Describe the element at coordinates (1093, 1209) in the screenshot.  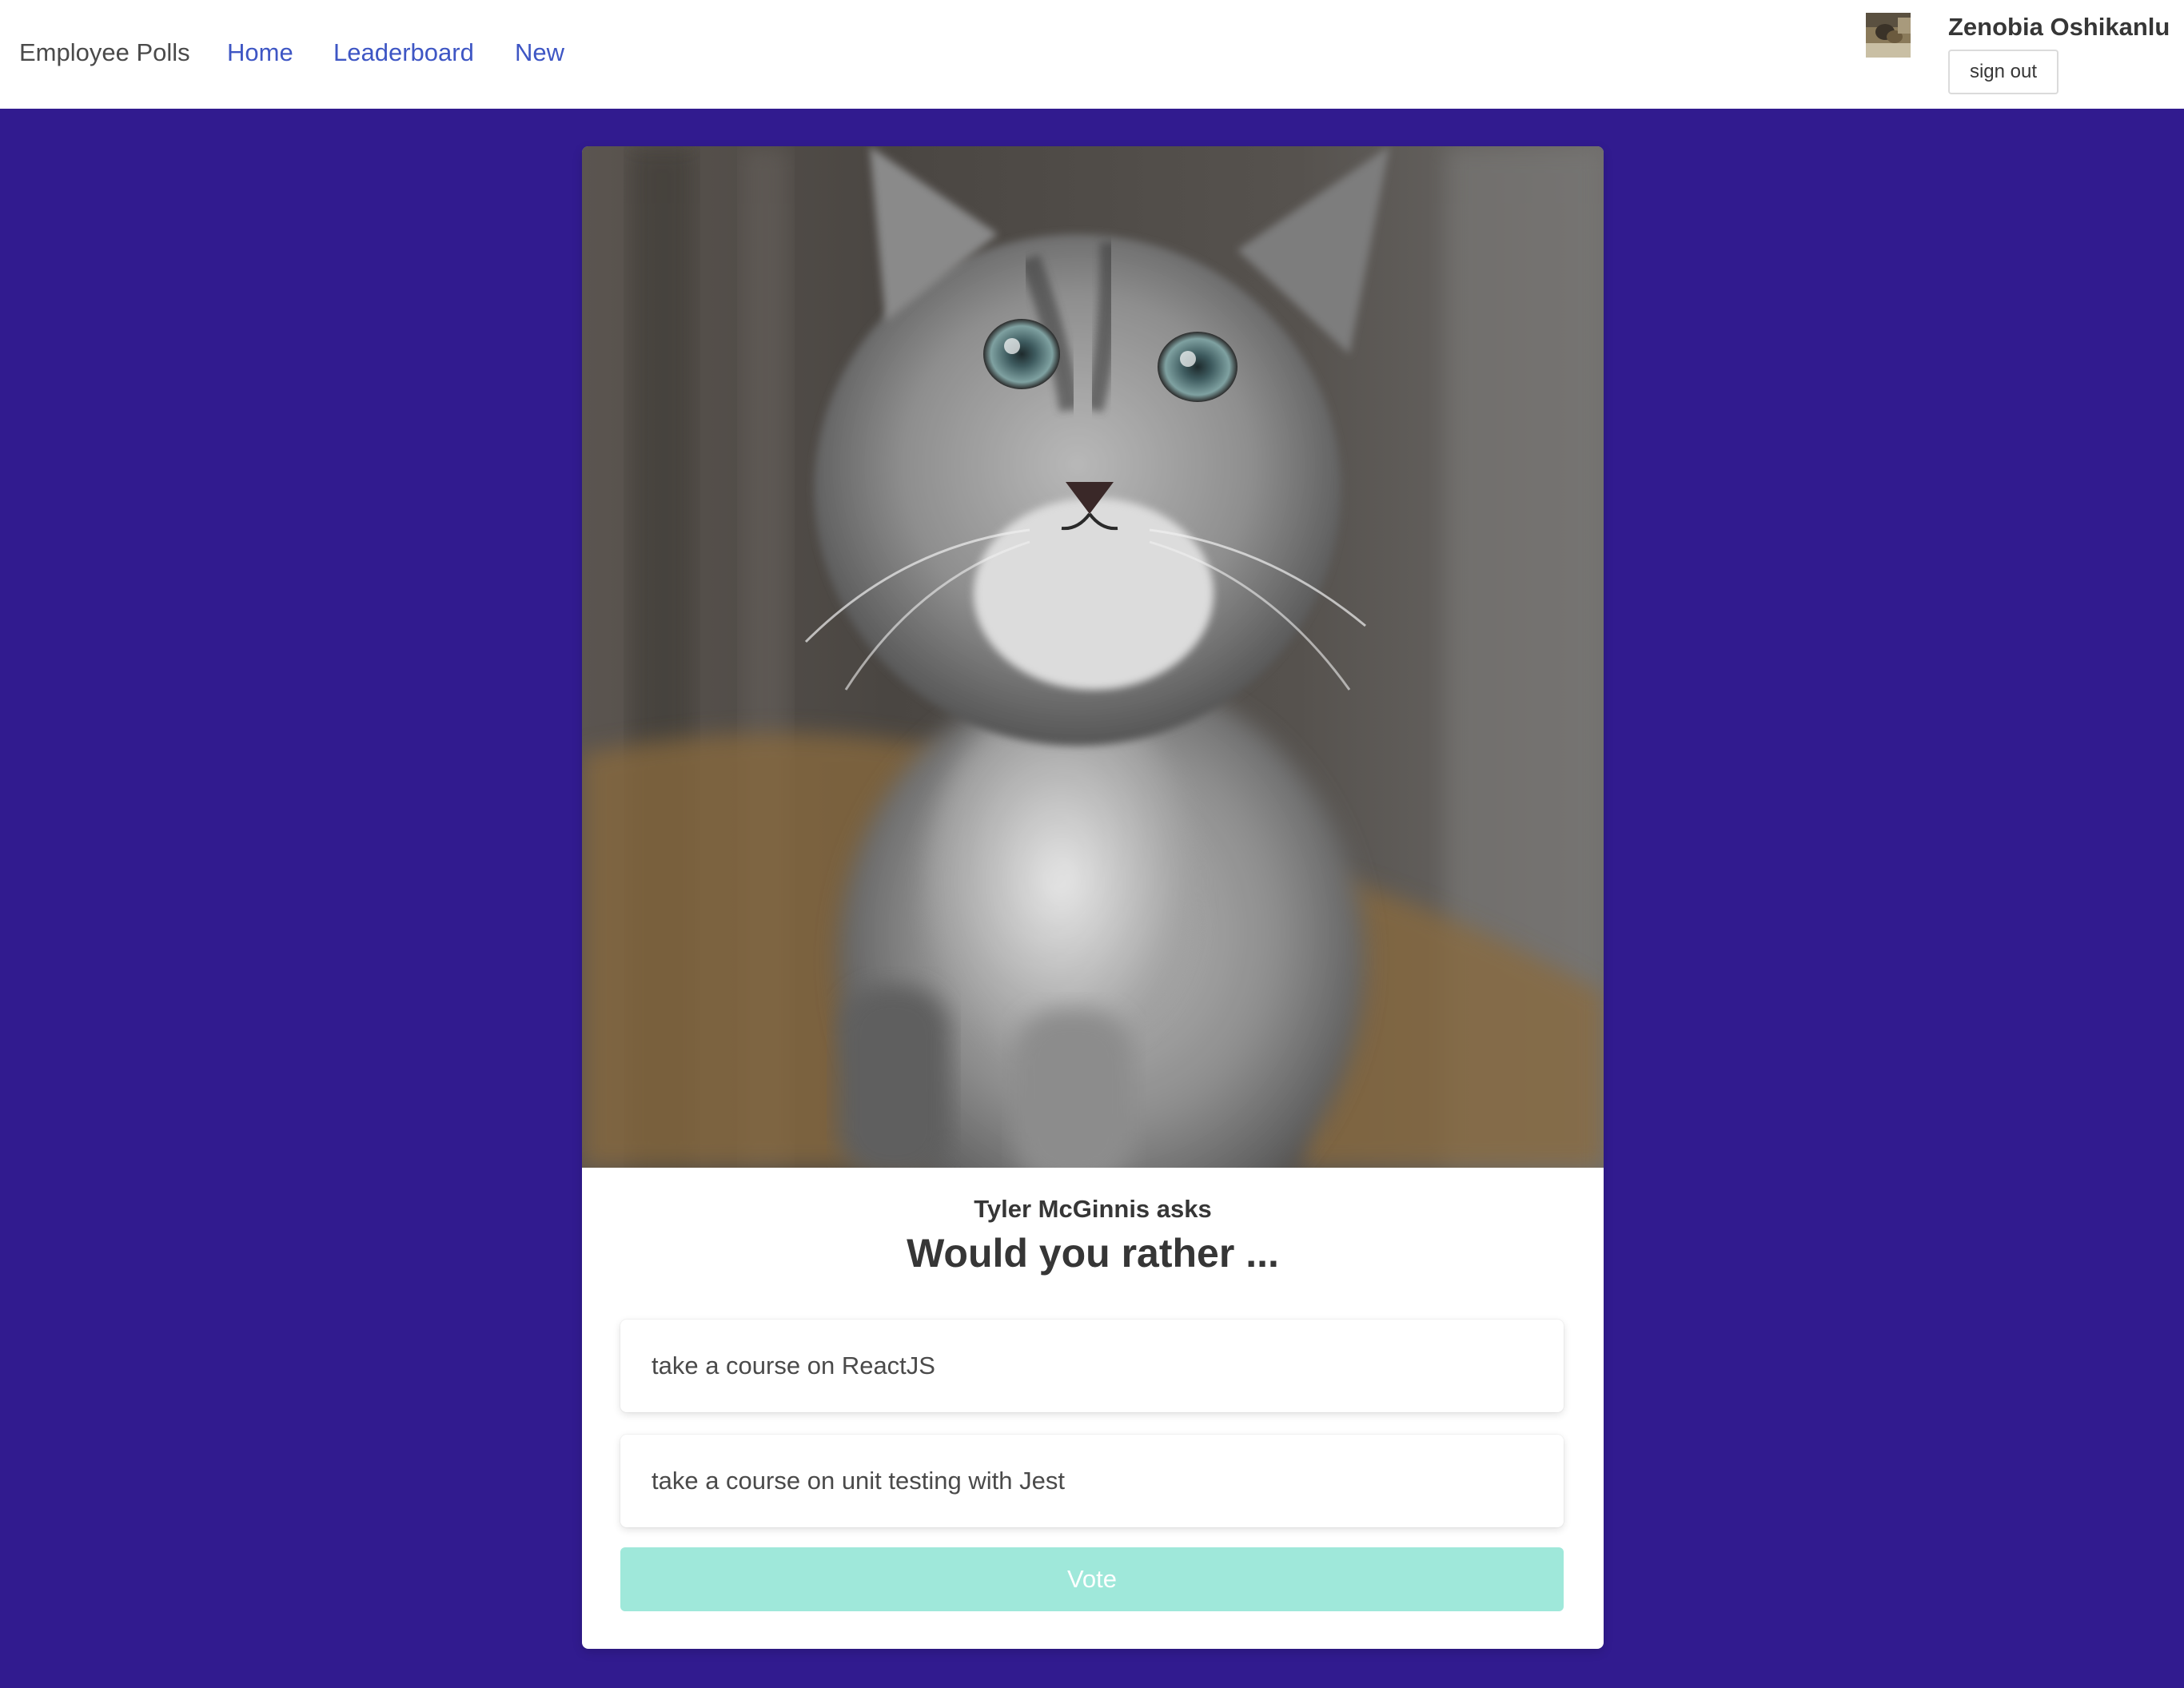
I see `poll-asker: Tyler McGinnis asks` at that location.